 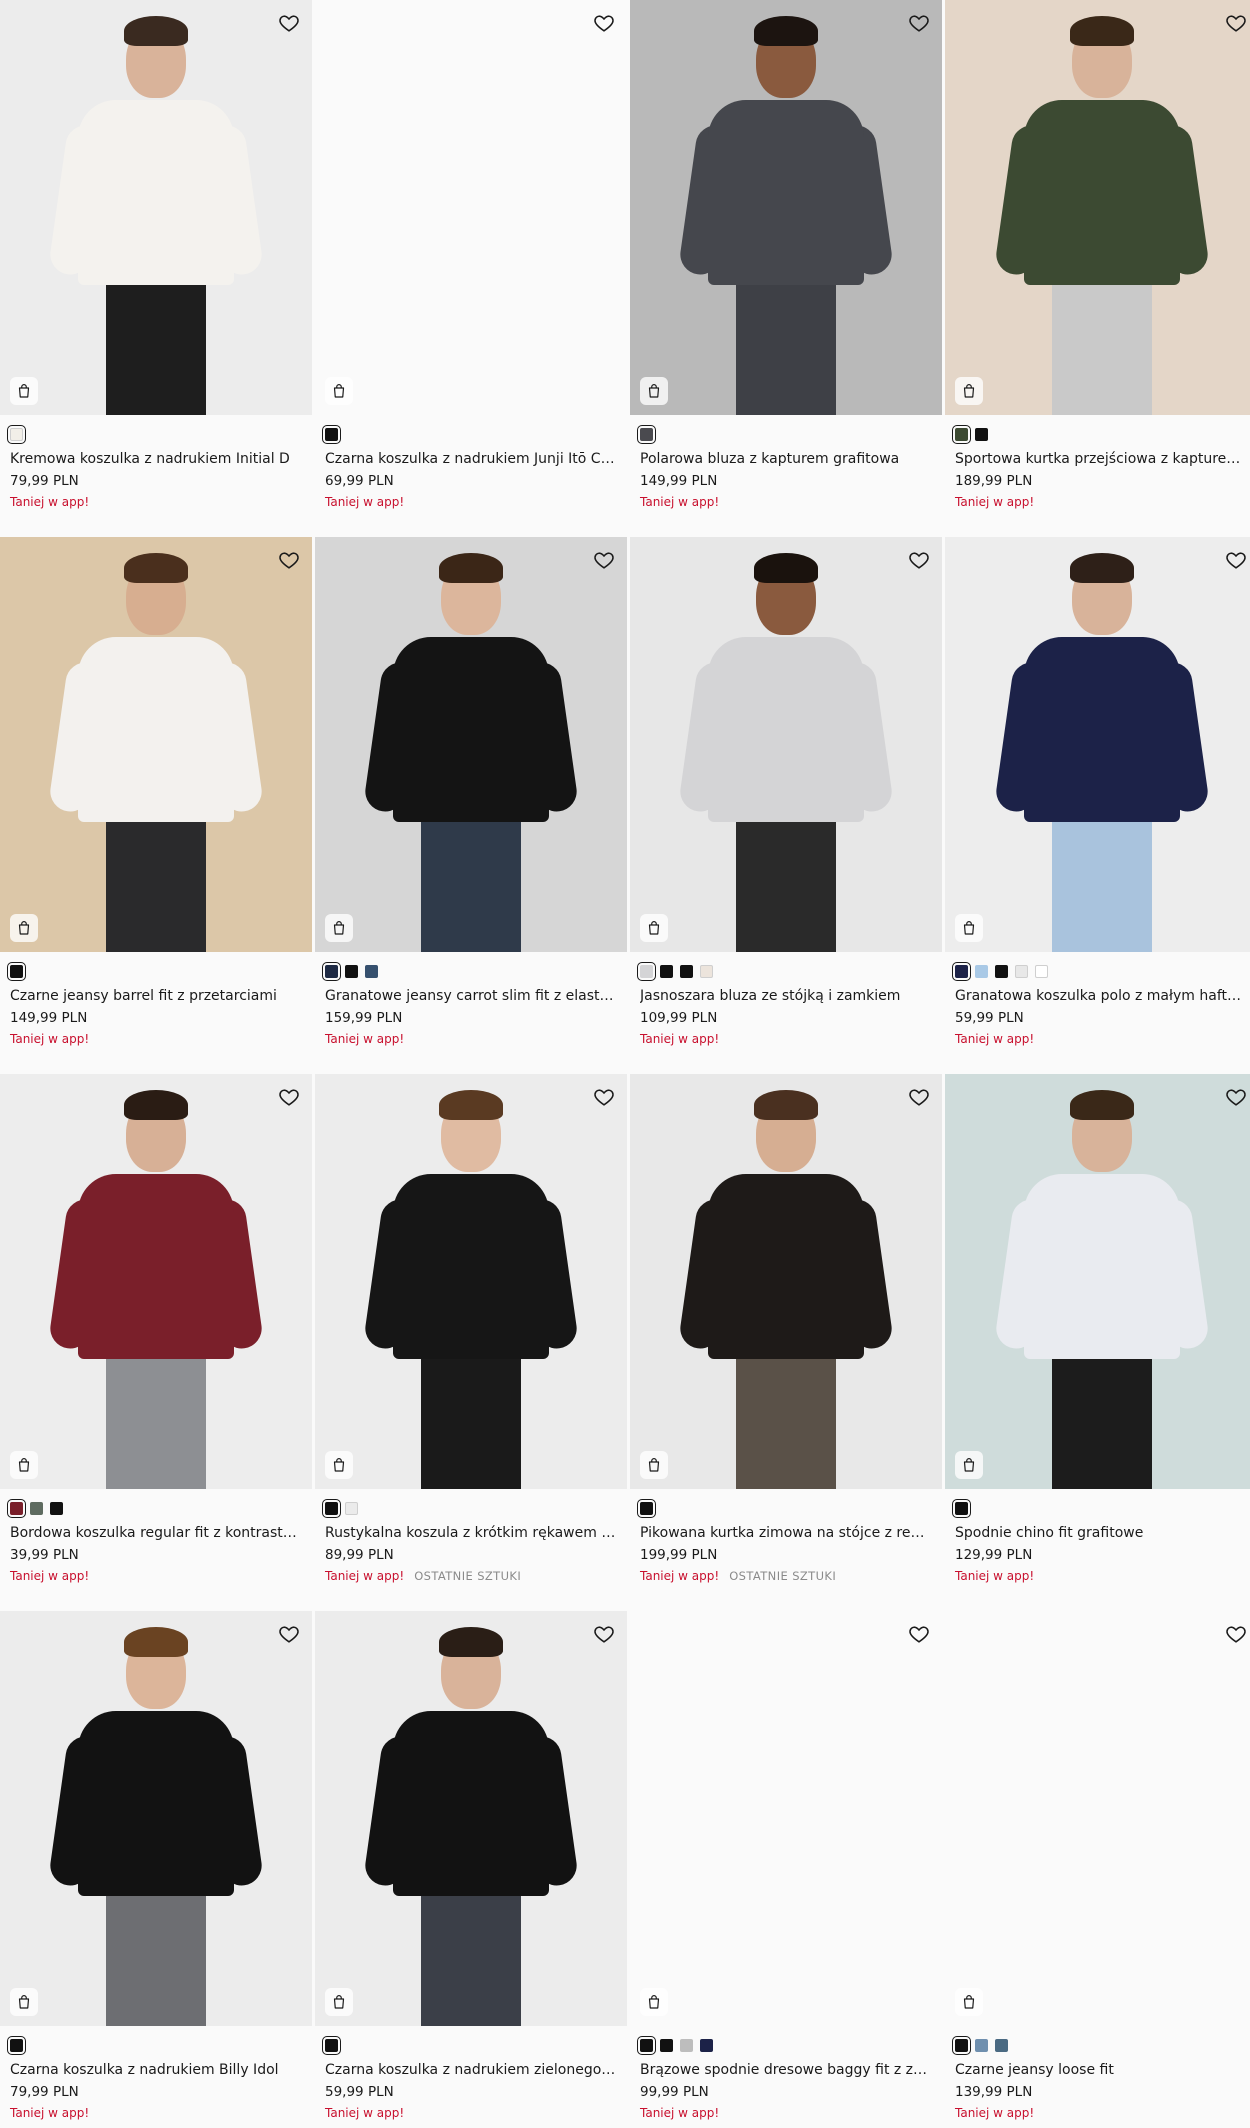 What do you see at coordinates (1102, 1533) in the screenshot?
I see `product-name: Spodnie chino fit grafitowe` at bounding box center [1102, 1533].